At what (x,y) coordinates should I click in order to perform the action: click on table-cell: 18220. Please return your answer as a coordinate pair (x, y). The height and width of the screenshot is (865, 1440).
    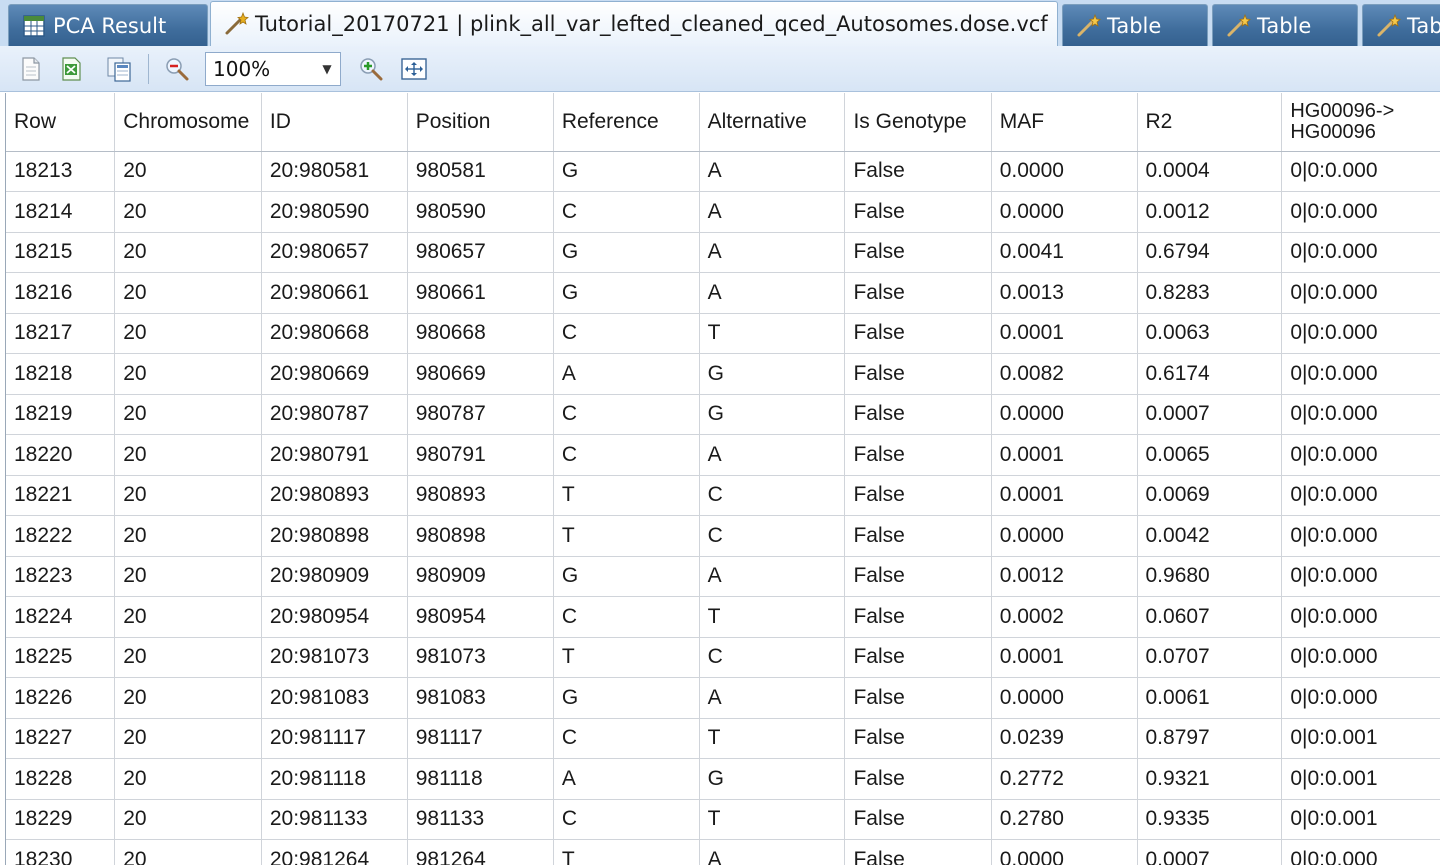
    Looking at the image, I should click on (61, 455).